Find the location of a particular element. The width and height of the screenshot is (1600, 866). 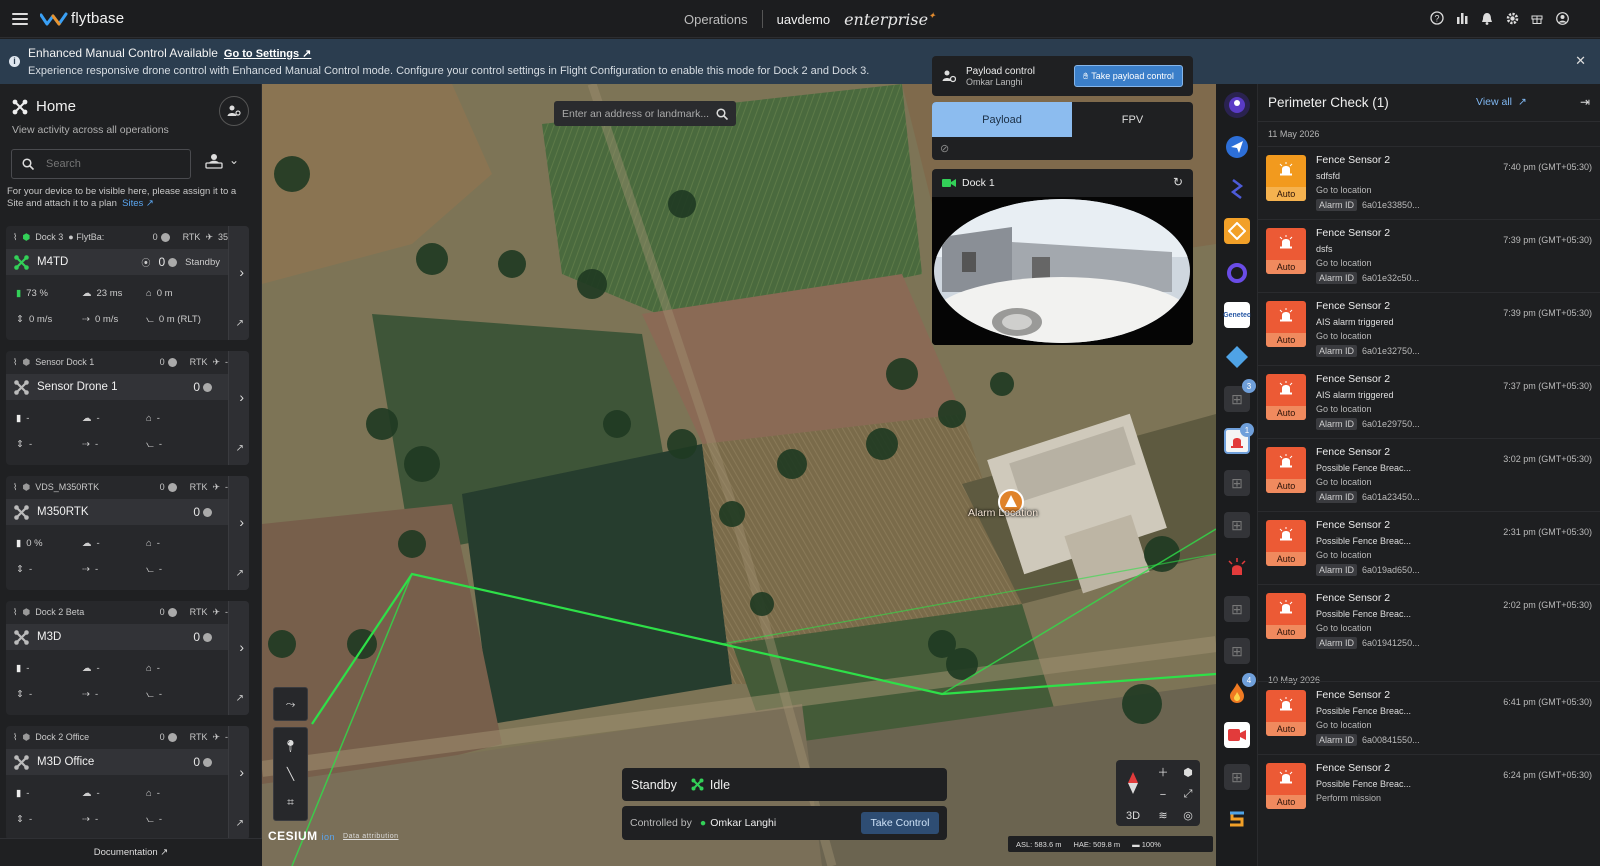

crop-icon: ⌗ is located at coordinates (290, 802).